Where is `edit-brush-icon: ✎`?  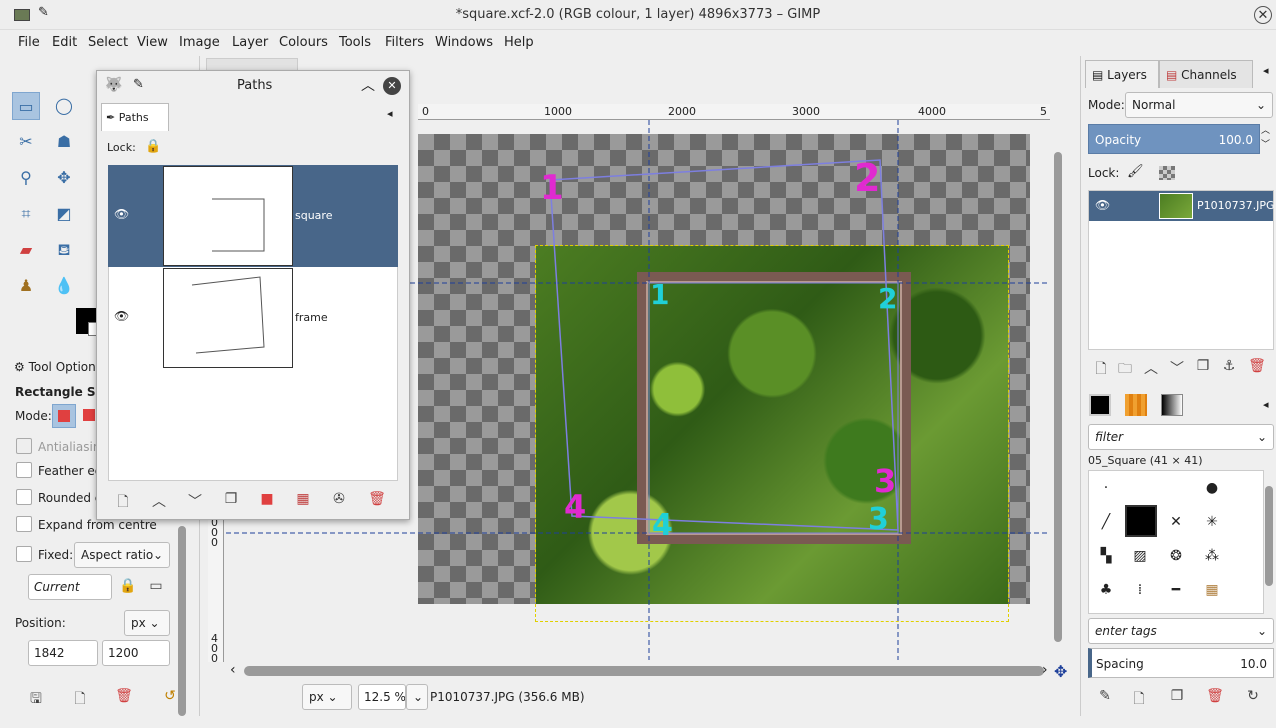 edit-brush-icon: ✎ is located at coordinates (1105, 696).